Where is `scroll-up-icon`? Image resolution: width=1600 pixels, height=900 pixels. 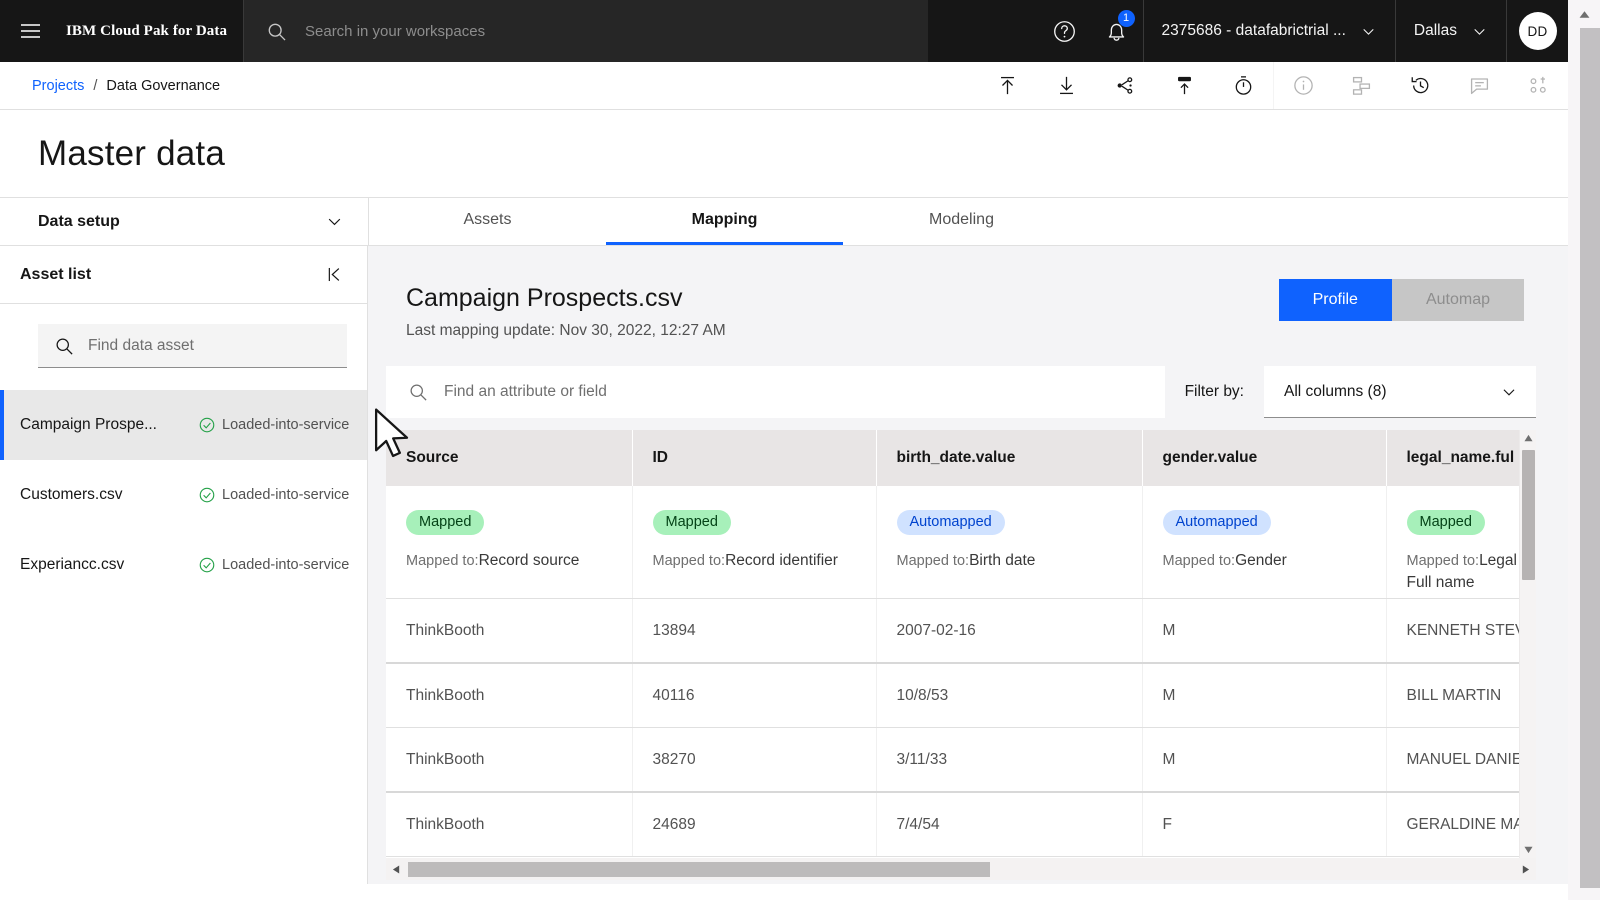 scroll-up-icon is located at coordinates (1528, 438).